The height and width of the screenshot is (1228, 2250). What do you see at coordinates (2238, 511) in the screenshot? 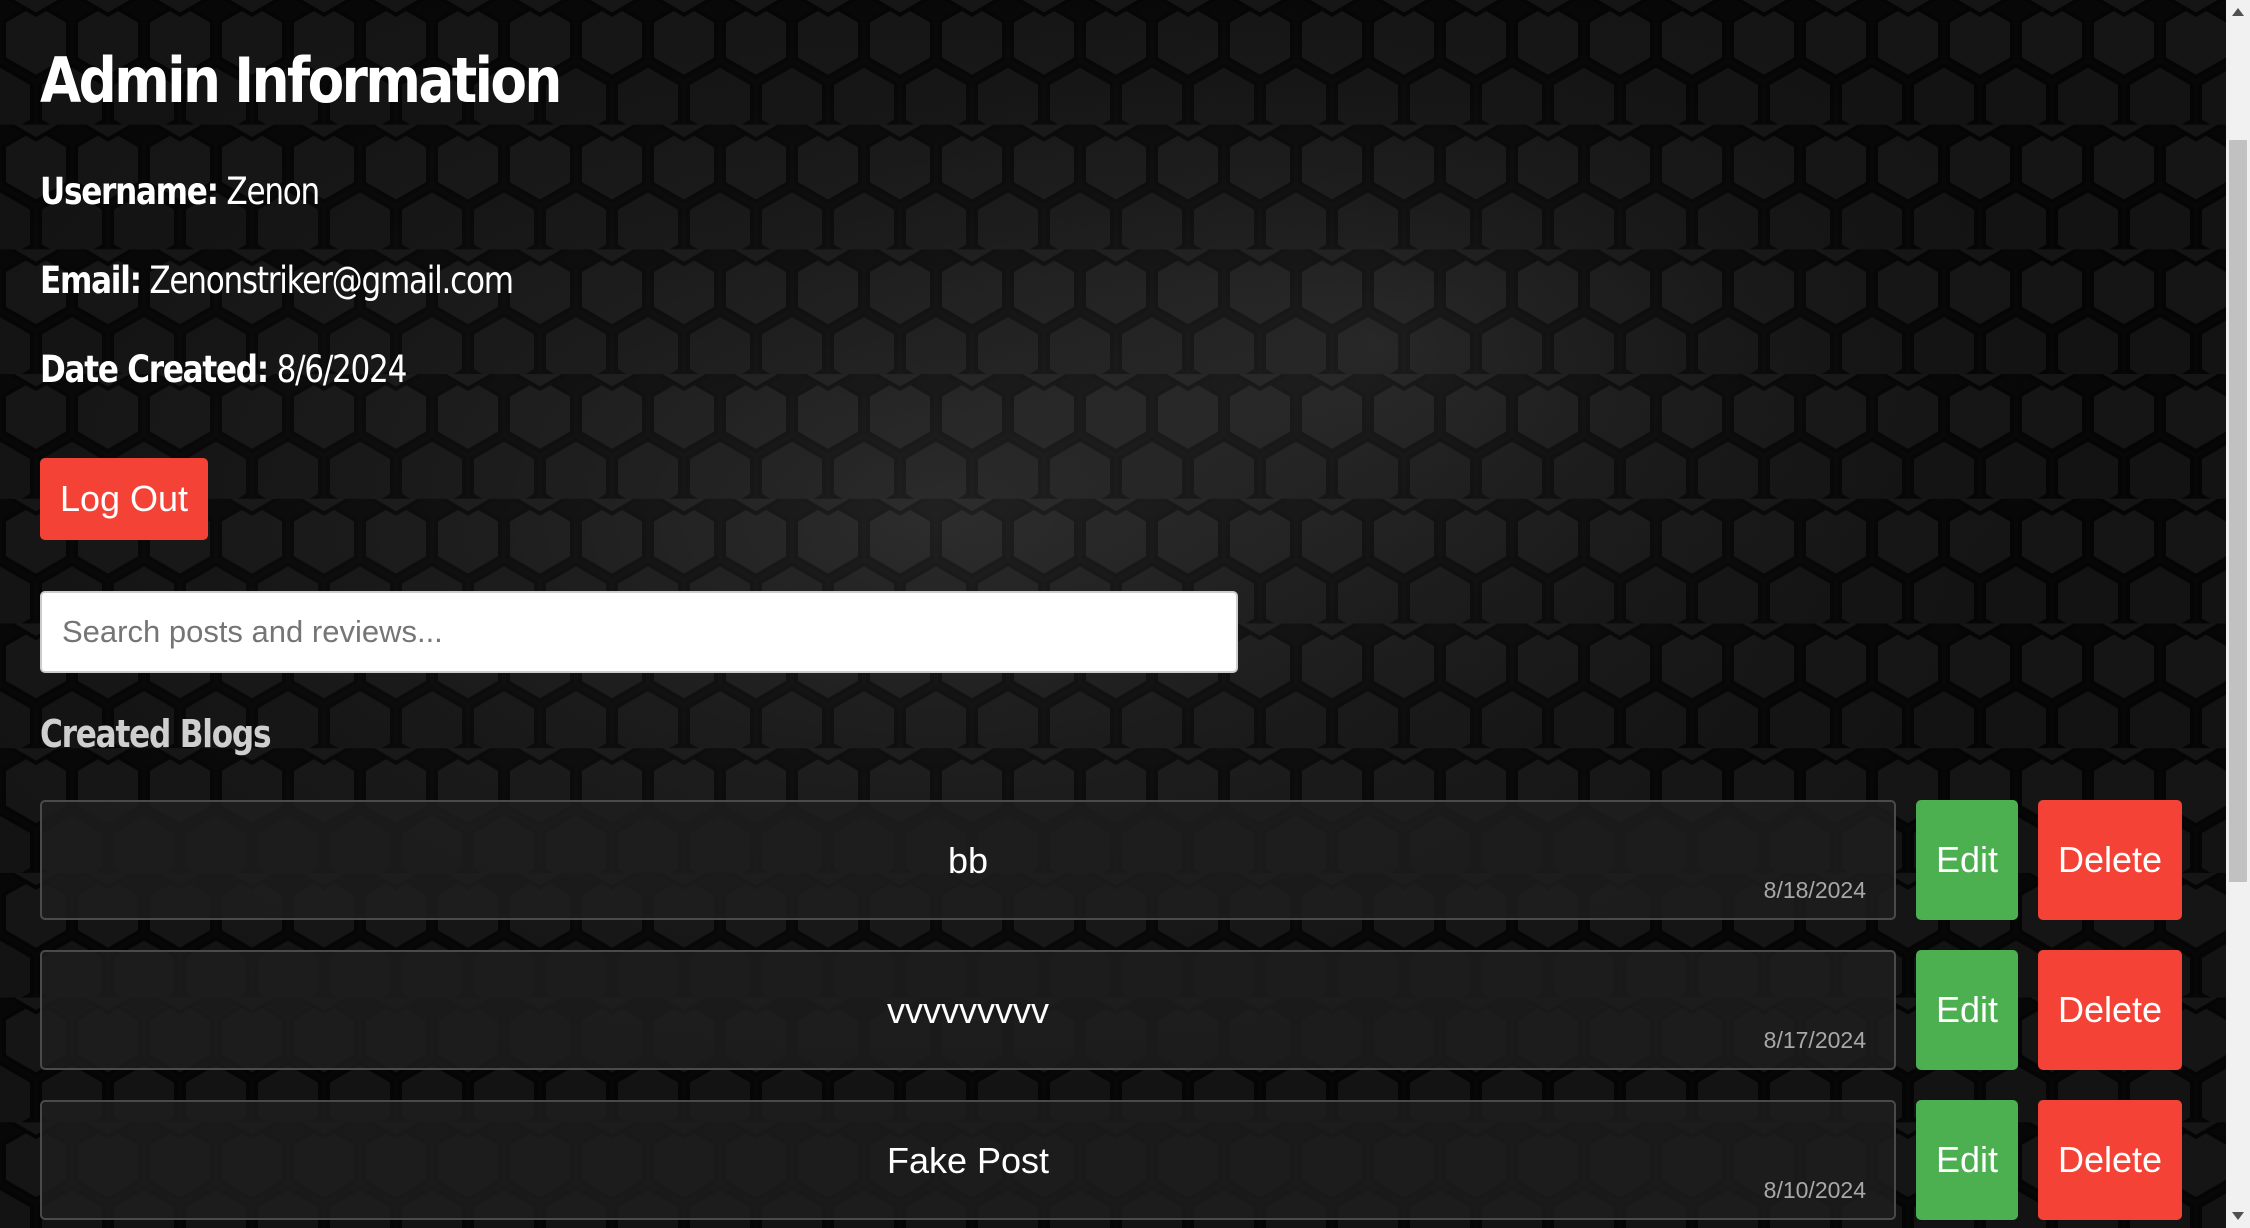
I see `scrollbar-thumb` at bounding box center [2238, 511].